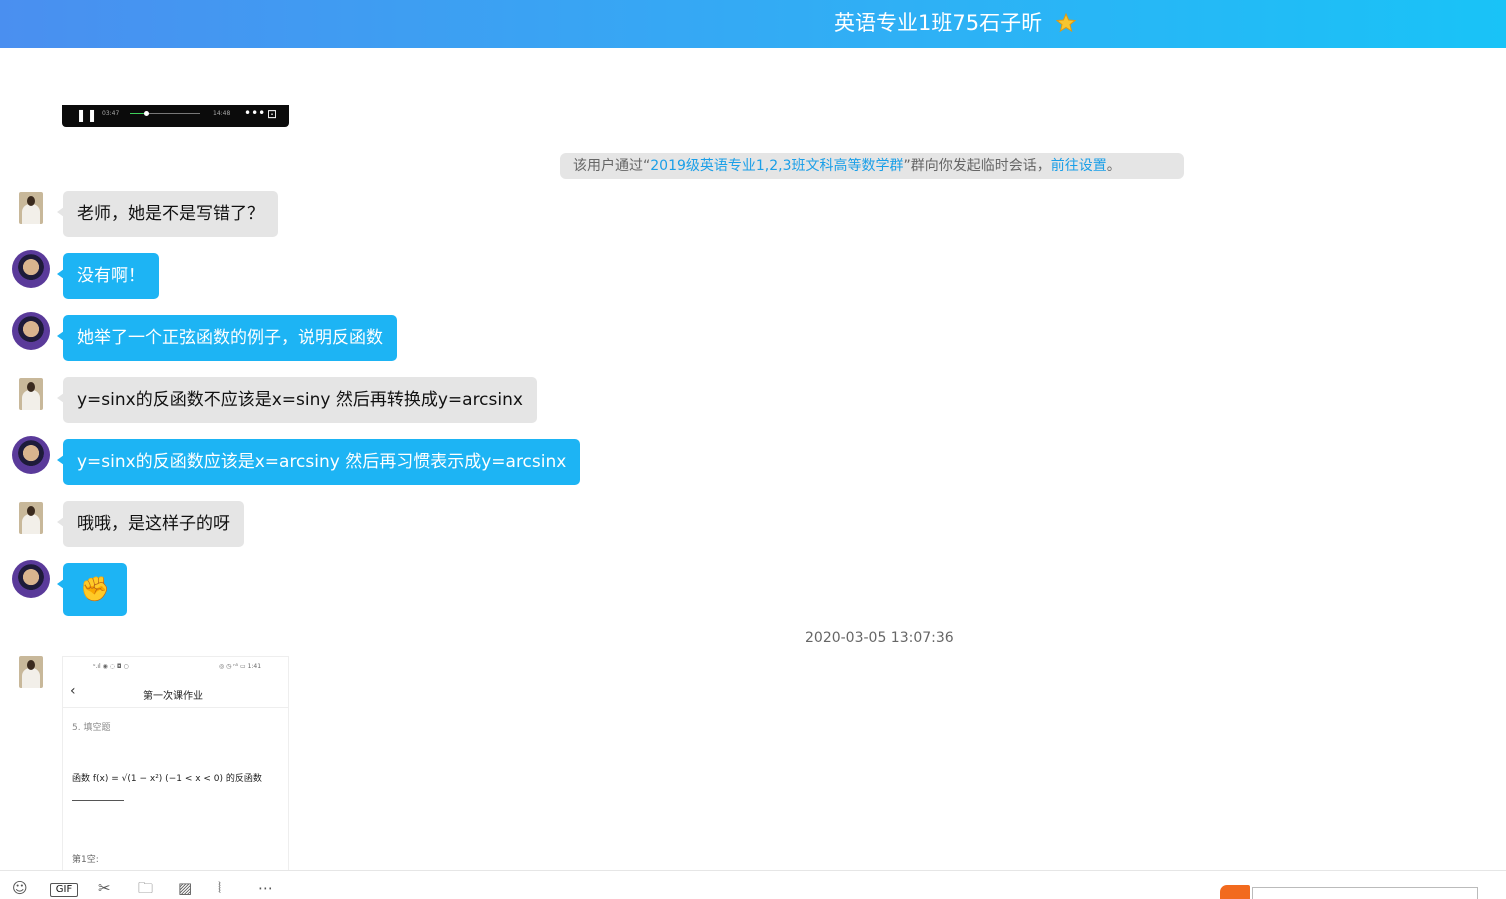  Describe the element at coordinates (85, 860) in the screenshot. I see `answer-label: 第1空:` at that location.